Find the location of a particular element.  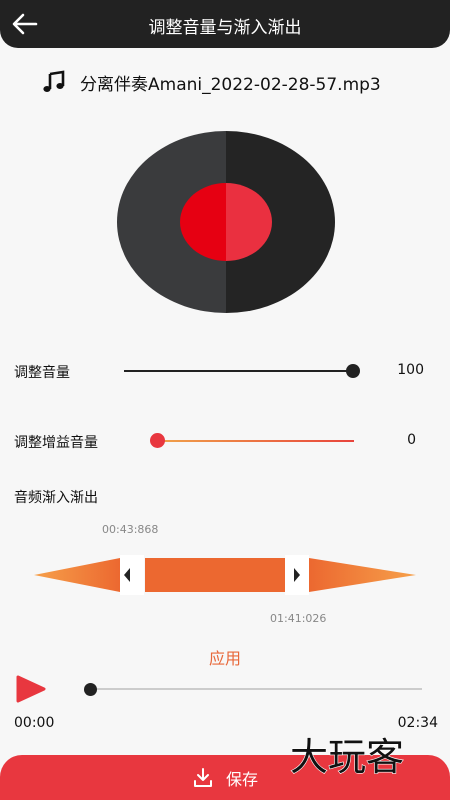

gain-slider-thumb is located at coordinates (157, 440).